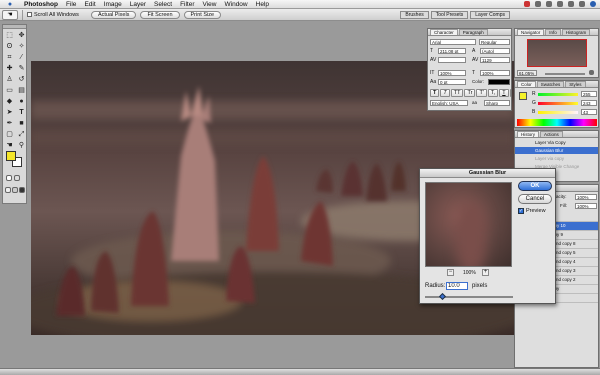  Describe the element at coordinates (457, 93) in the screenshot. I see `all-caps-button: TT` at that location.